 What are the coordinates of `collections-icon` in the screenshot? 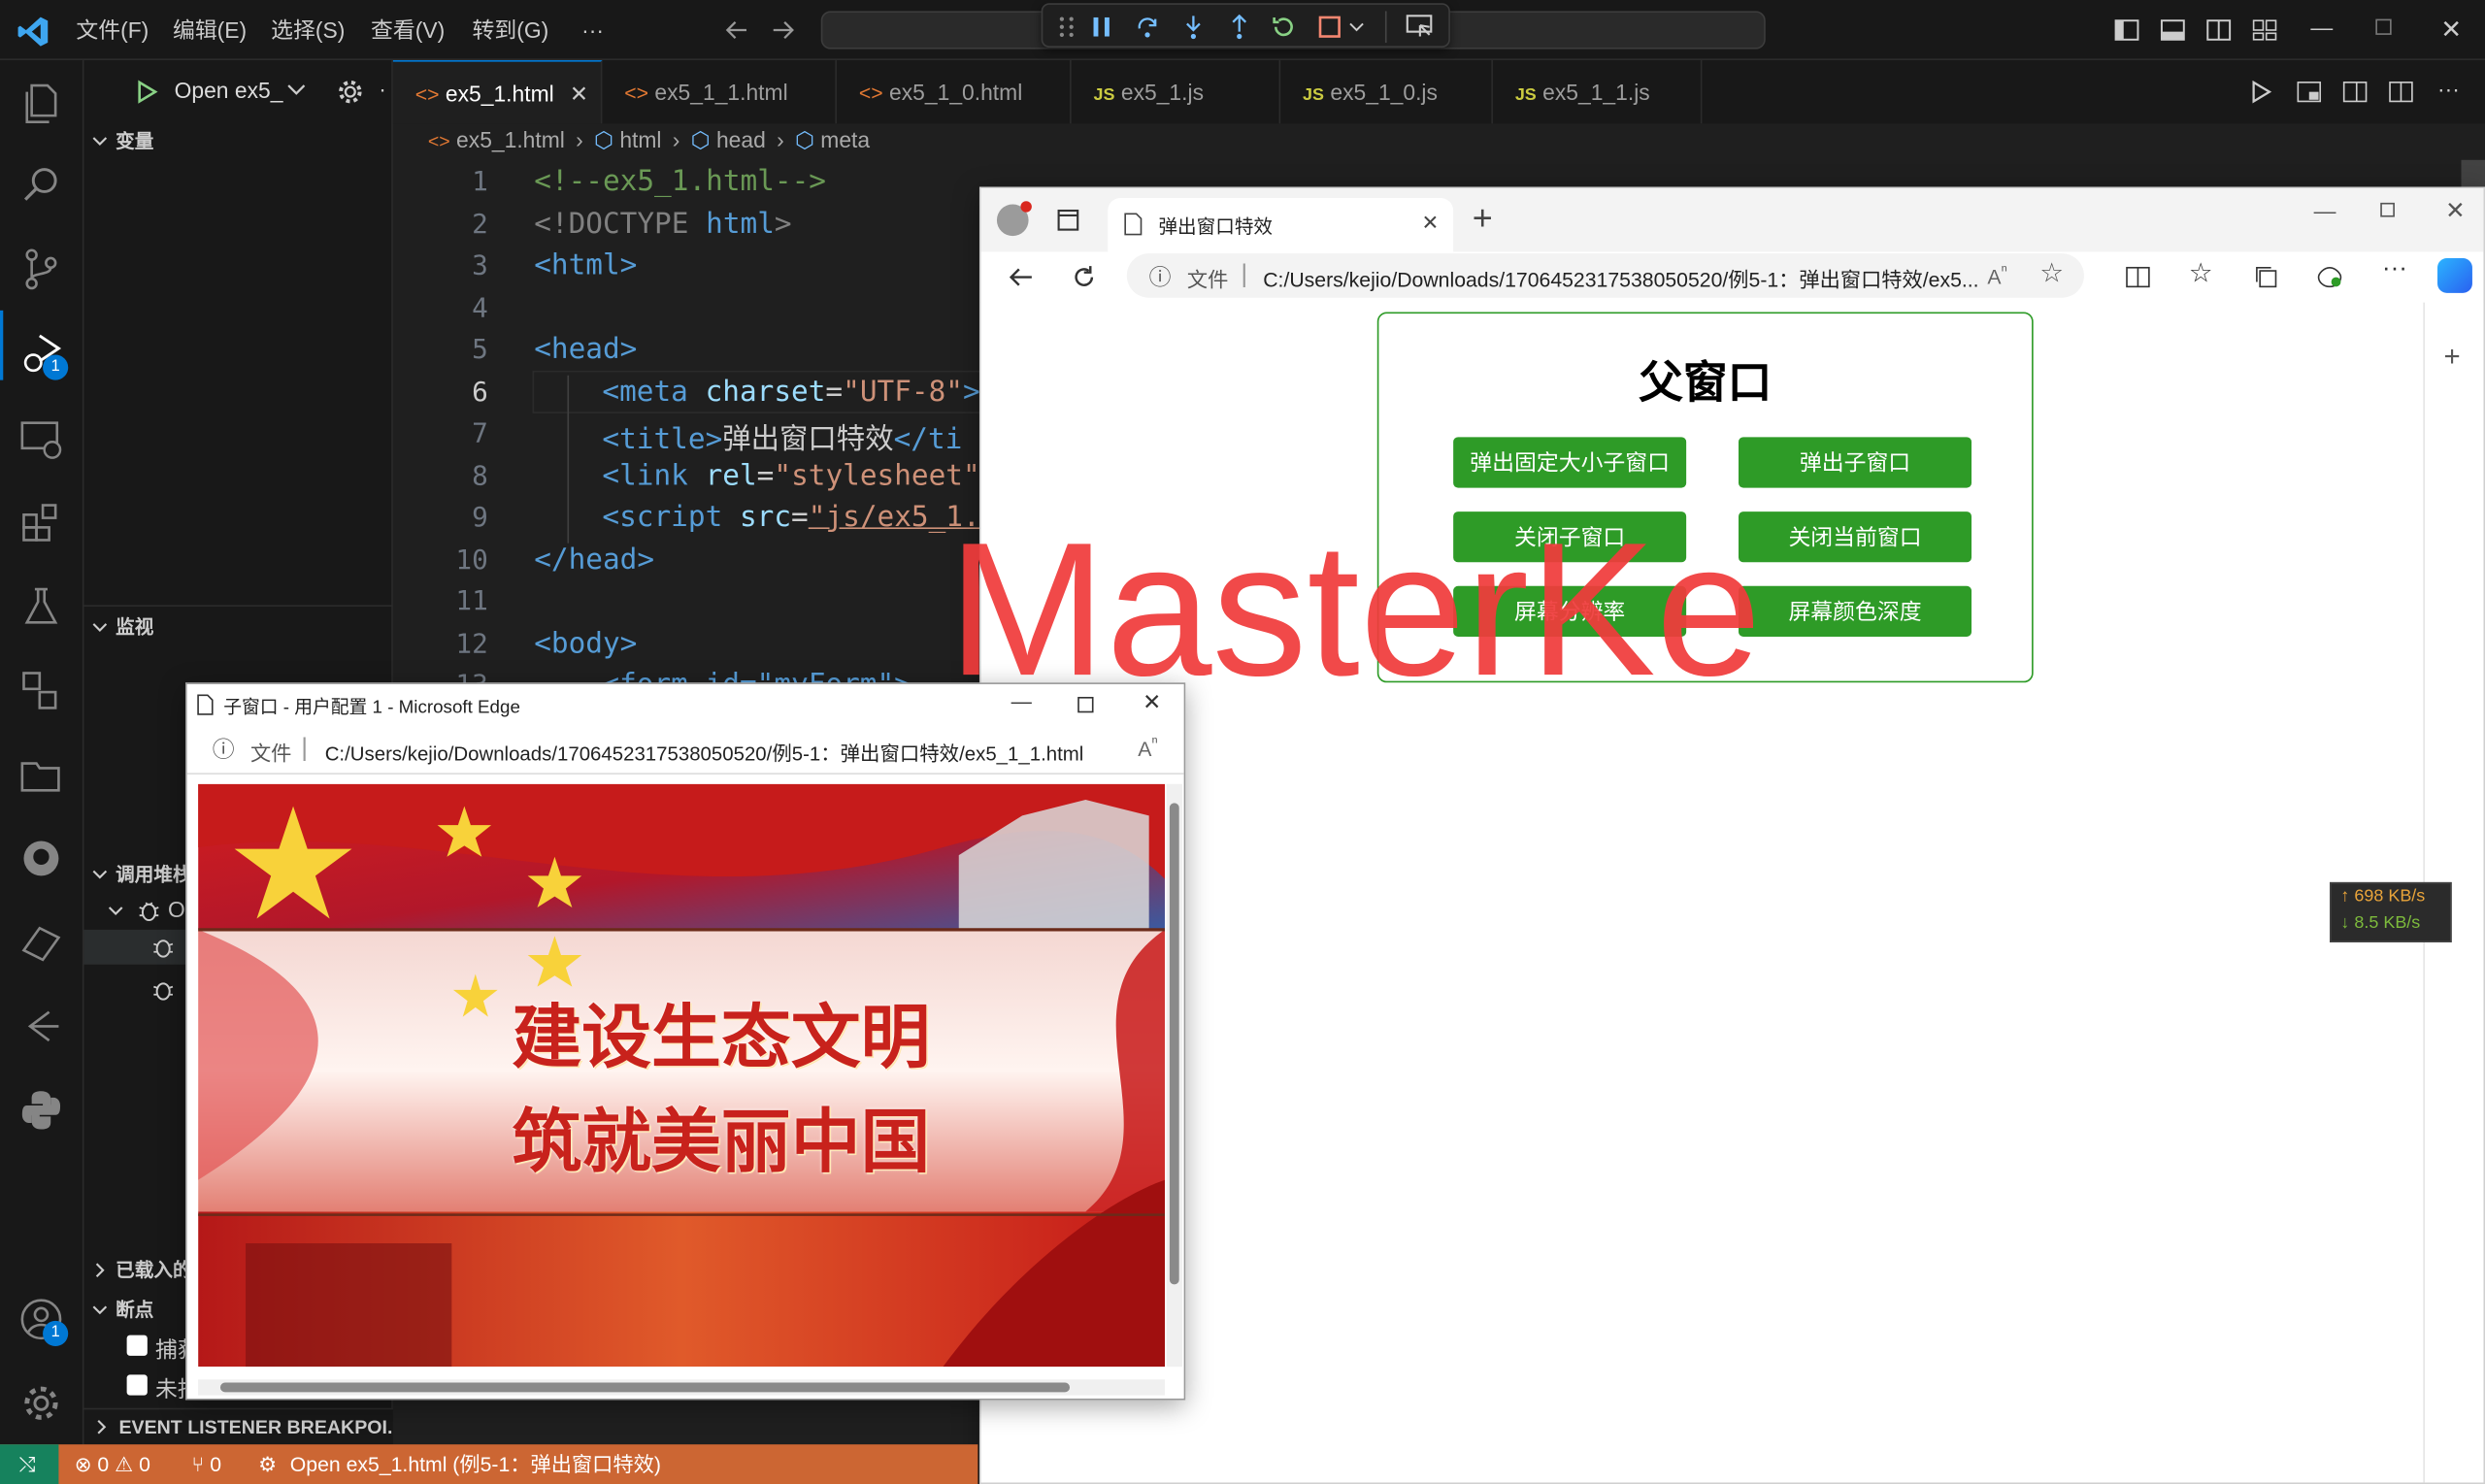 It's located at (2266, 277).